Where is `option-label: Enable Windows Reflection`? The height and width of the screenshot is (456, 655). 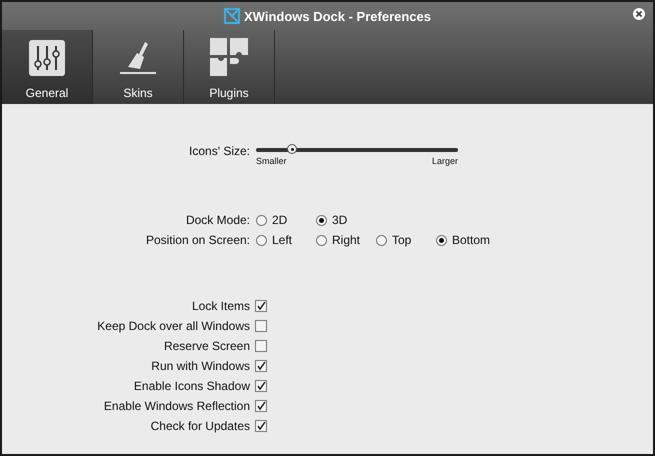 option-label: Enable Windows Reflection is located at coordinates (177, 406).